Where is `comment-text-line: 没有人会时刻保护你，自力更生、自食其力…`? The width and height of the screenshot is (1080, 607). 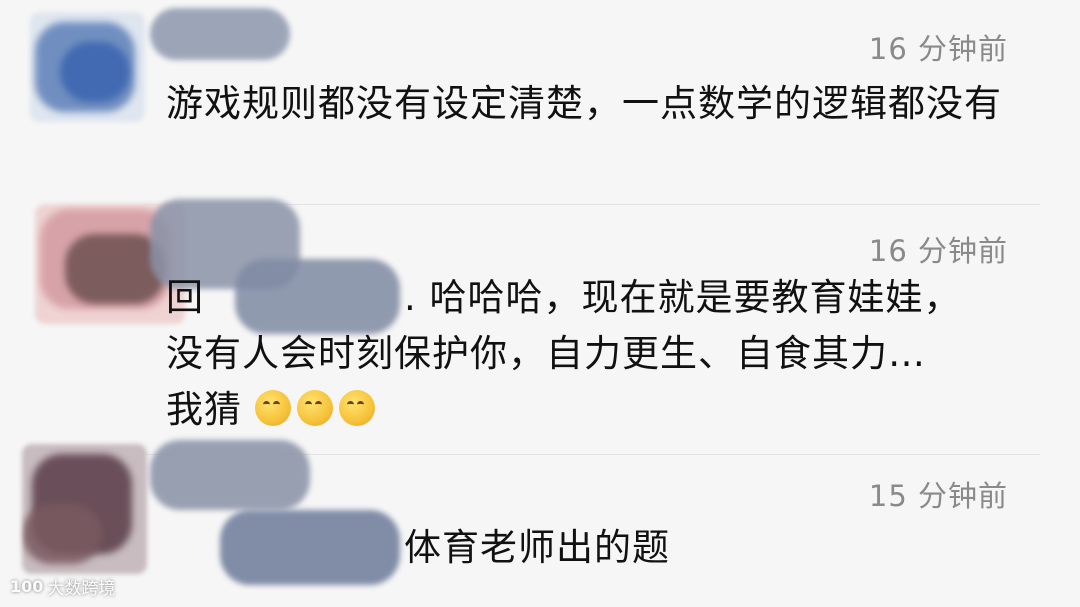 comment-text-line: 没有人会时刻保护你，自力更生、自食其力… is located at coordinates (546, 353).